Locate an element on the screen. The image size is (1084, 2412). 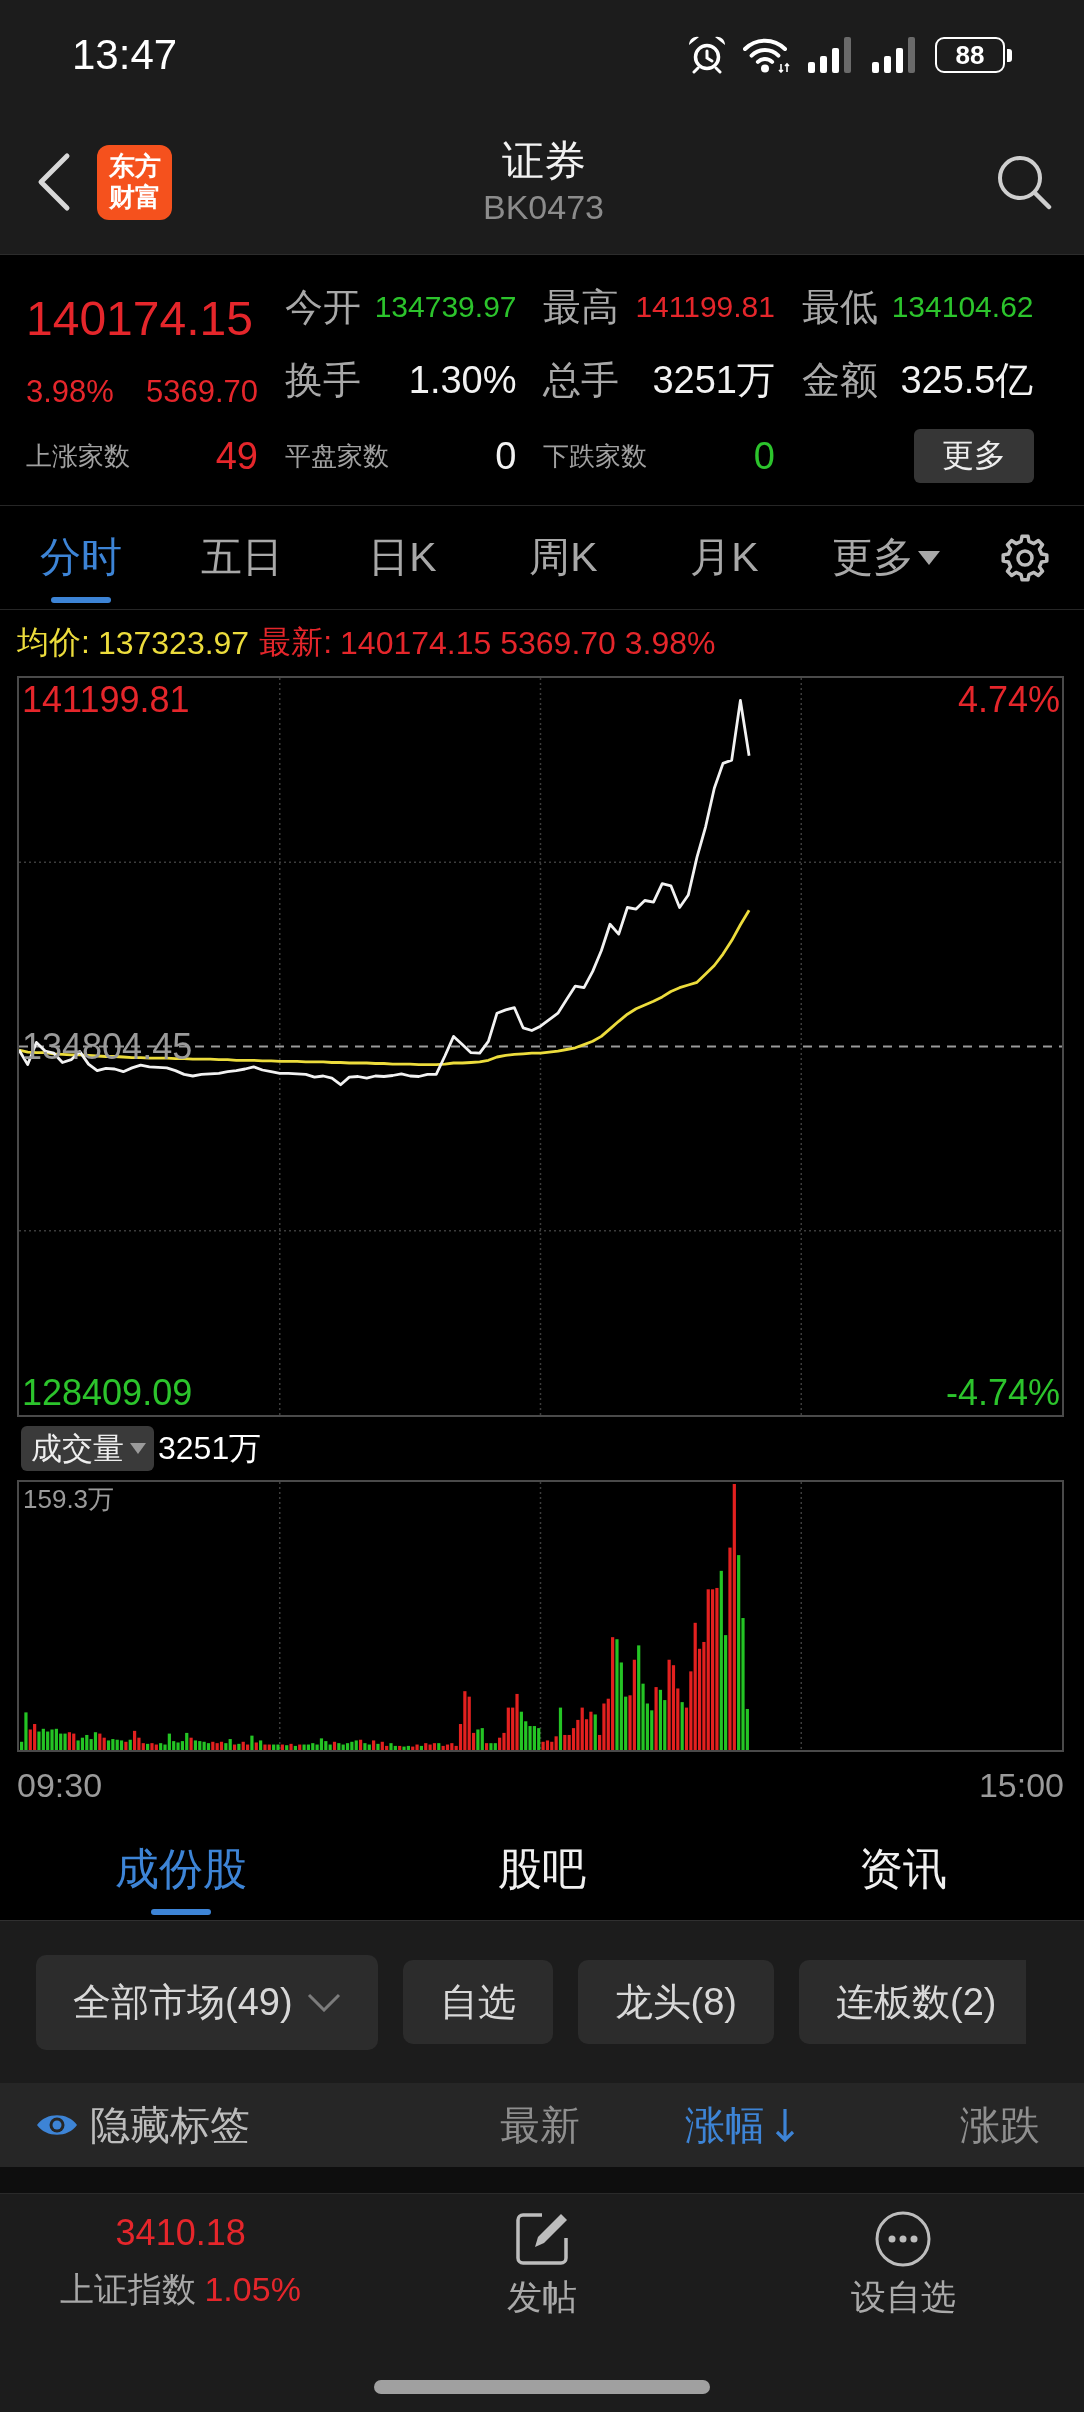
filter-chip: 自选 is located at coordinates (477, 2002).